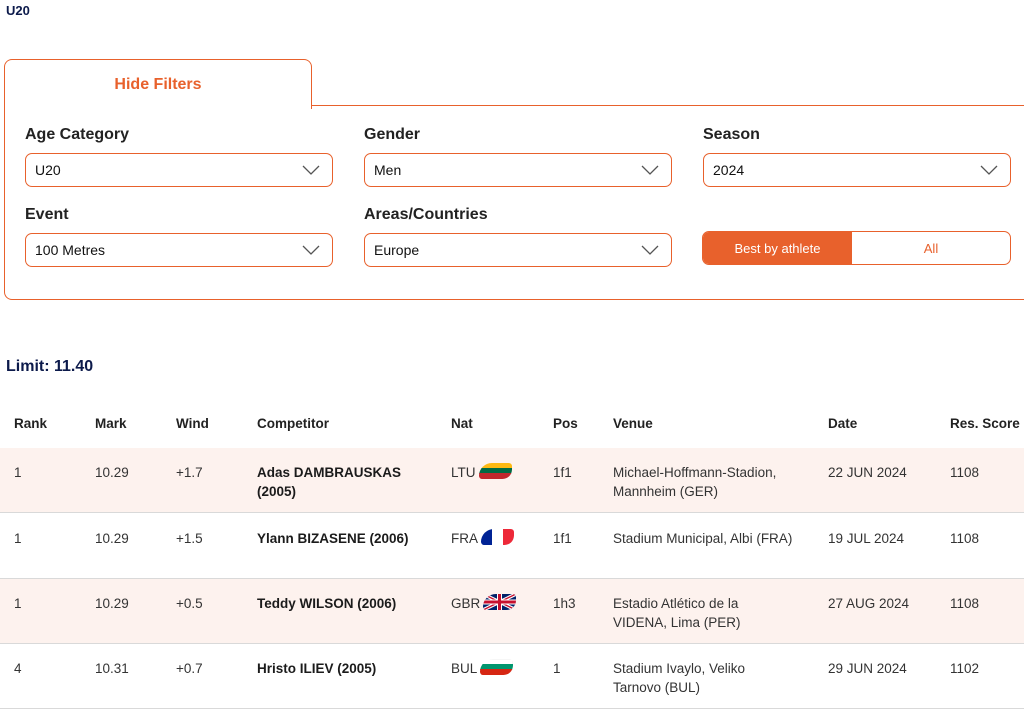 This screenshot has width=1024, height=709. What do you see at coordinates (965, 668) in the screenshot?
I see `score-cell: 1102` at bounding box center [965, 668].